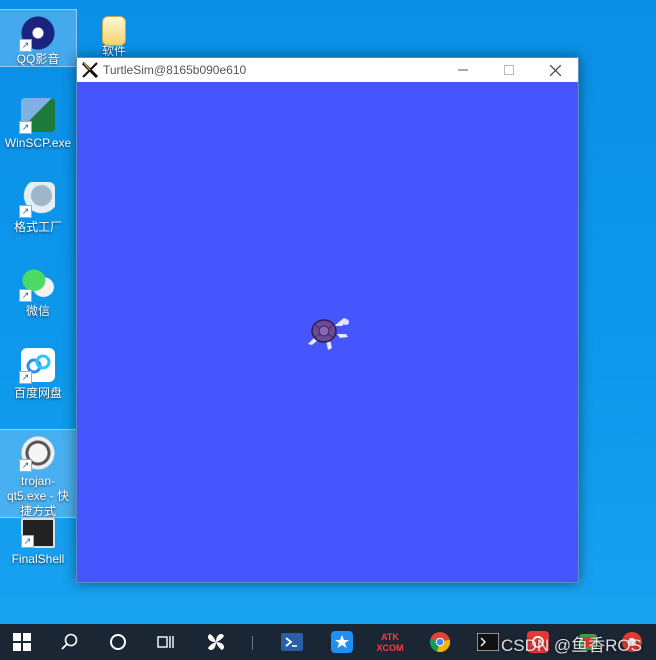  Describe the element at coordinates (38, 59) in the screenshot. I see `desktop-icon-label: QQ影音` at that location.